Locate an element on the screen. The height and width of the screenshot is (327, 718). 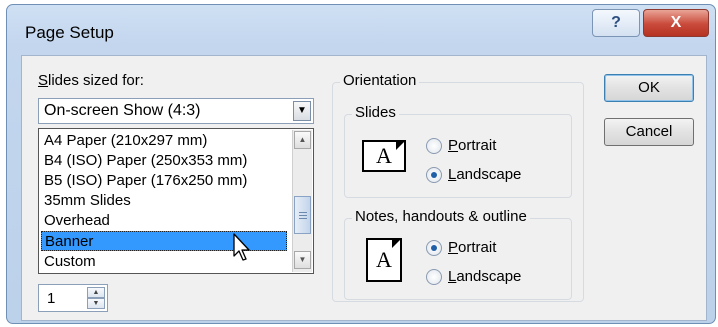
list-item: 35mm Slides is located at coordinates (164, 201).